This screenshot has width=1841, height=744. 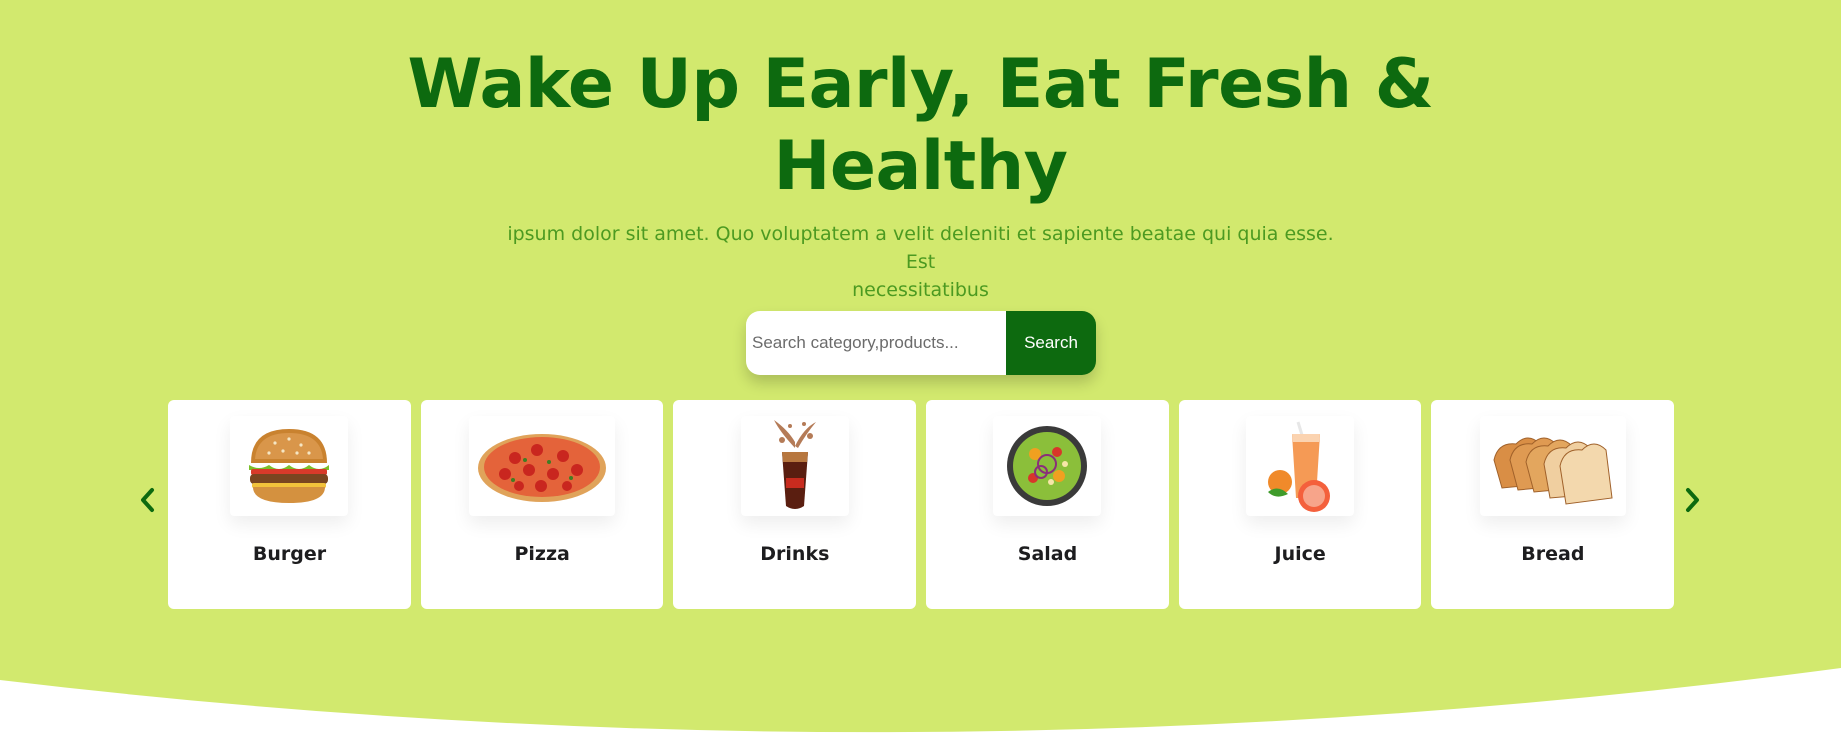 What do you see at coordinates (289, 554) in the screenshot?
I see `category-label: Burger` at bounding box center [289, 554].